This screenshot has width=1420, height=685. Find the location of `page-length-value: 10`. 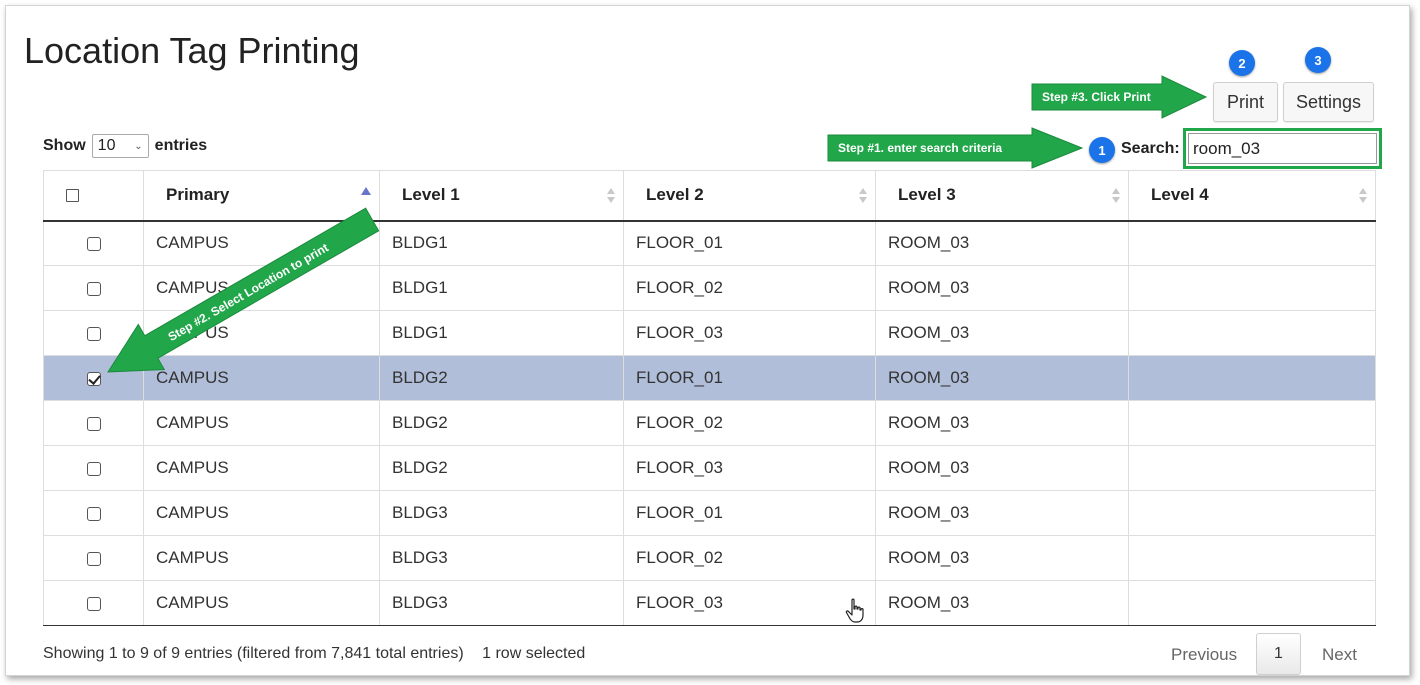

page-length-value: 10 is located at coordinates (106, 145).